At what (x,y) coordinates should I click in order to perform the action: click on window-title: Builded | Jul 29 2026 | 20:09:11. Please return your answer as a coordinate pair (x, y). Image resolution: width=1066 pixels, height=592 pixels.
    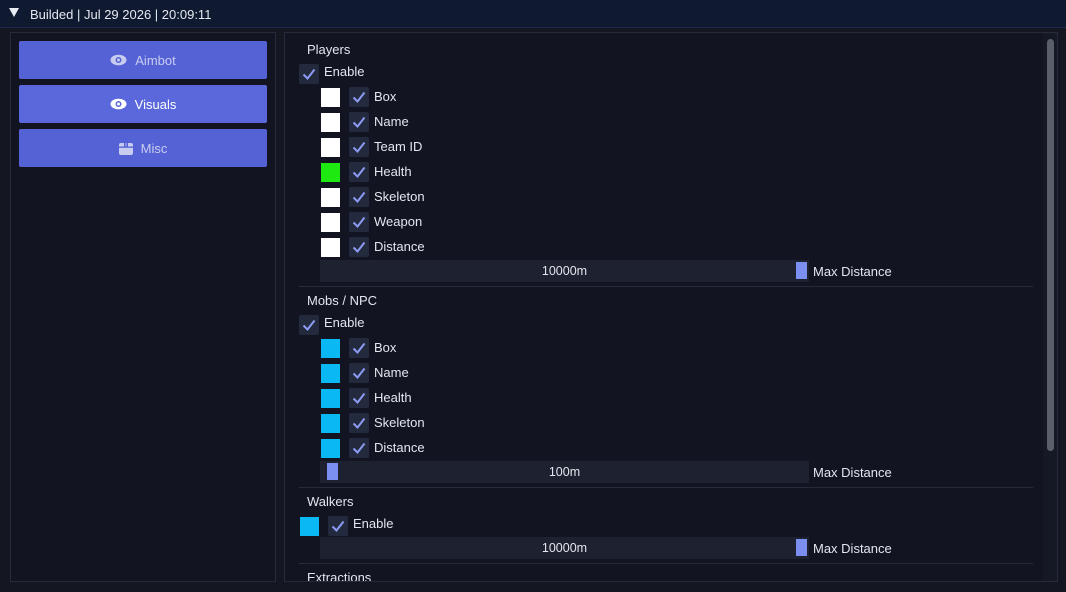
    Looking at the image, I should click on (121, 14).